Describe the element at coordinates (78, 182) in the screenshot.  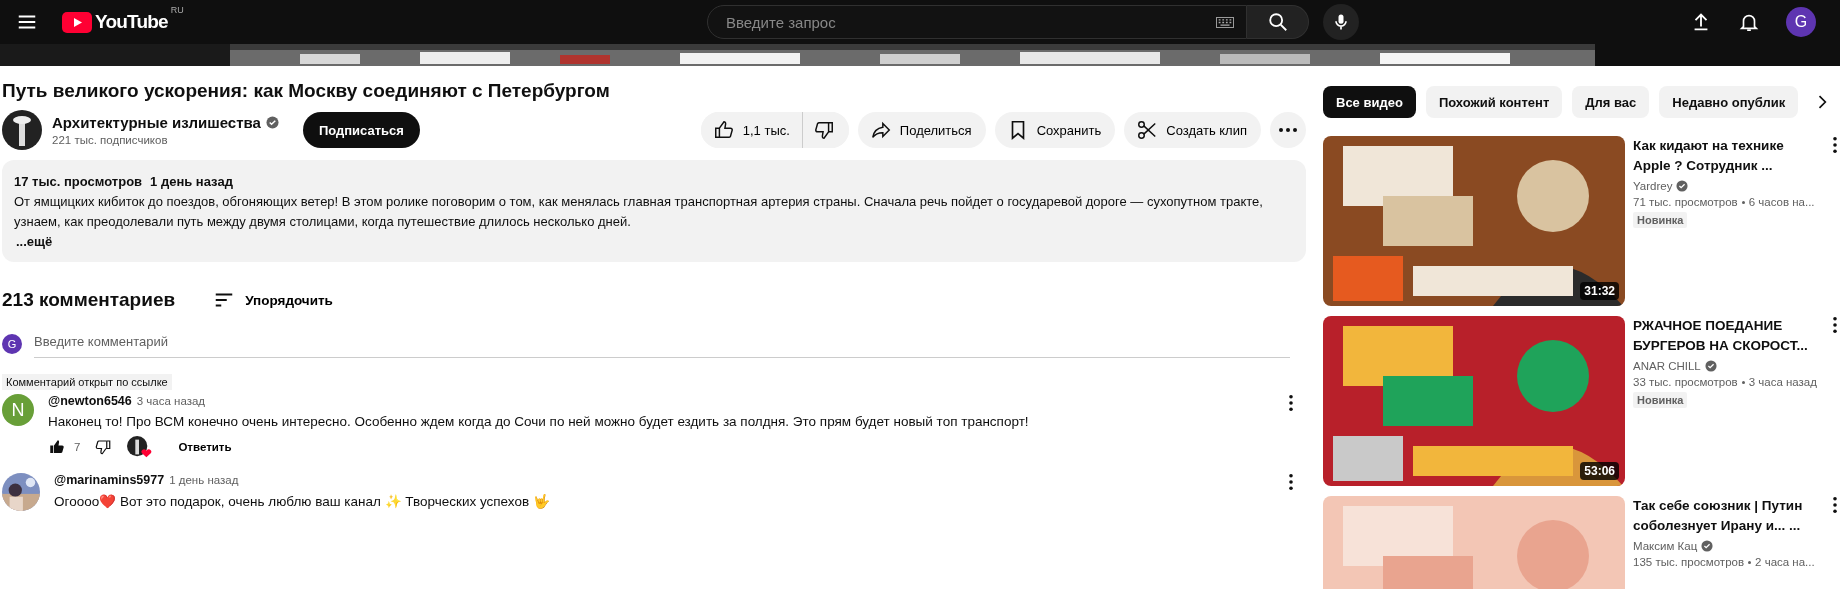
I see `view-count: 17 тыс. просмотров` at that location.